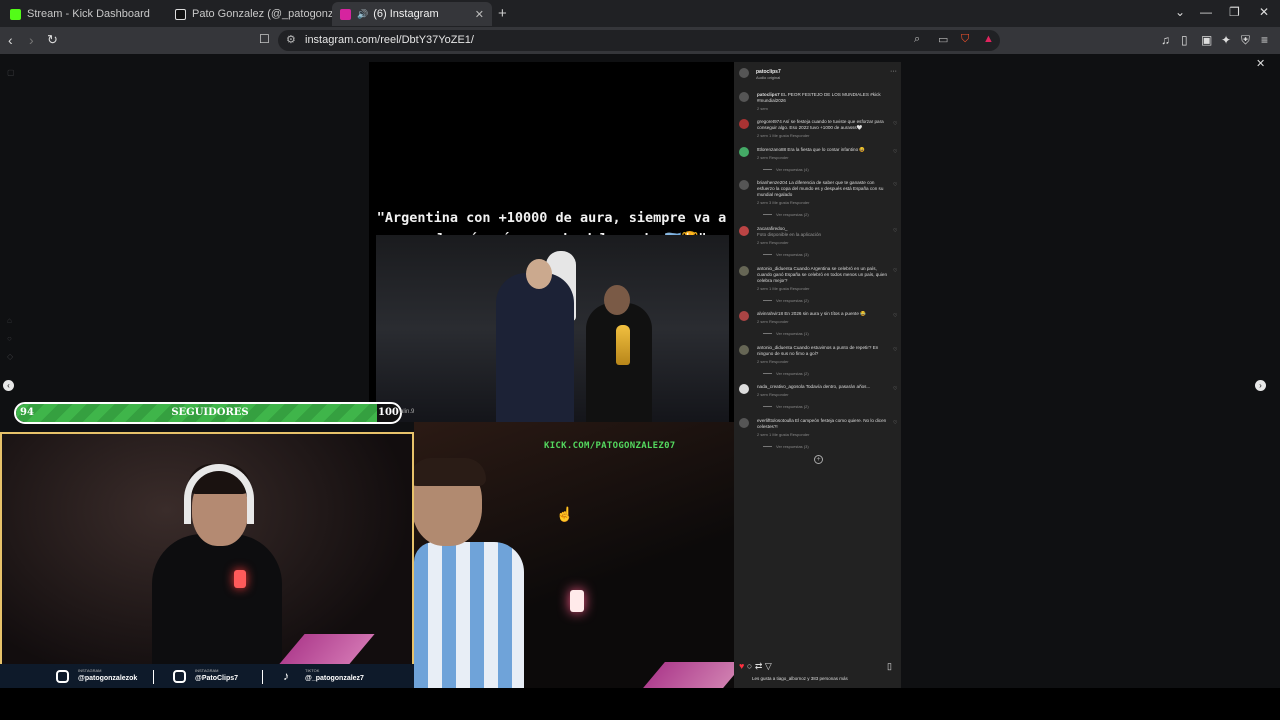 This screenshot has height=720, width=1280. What do you see at coordinates (917, 39) in the screenshot?
I see `zoom-icon: ⌕` at bounding box center [917, 39].